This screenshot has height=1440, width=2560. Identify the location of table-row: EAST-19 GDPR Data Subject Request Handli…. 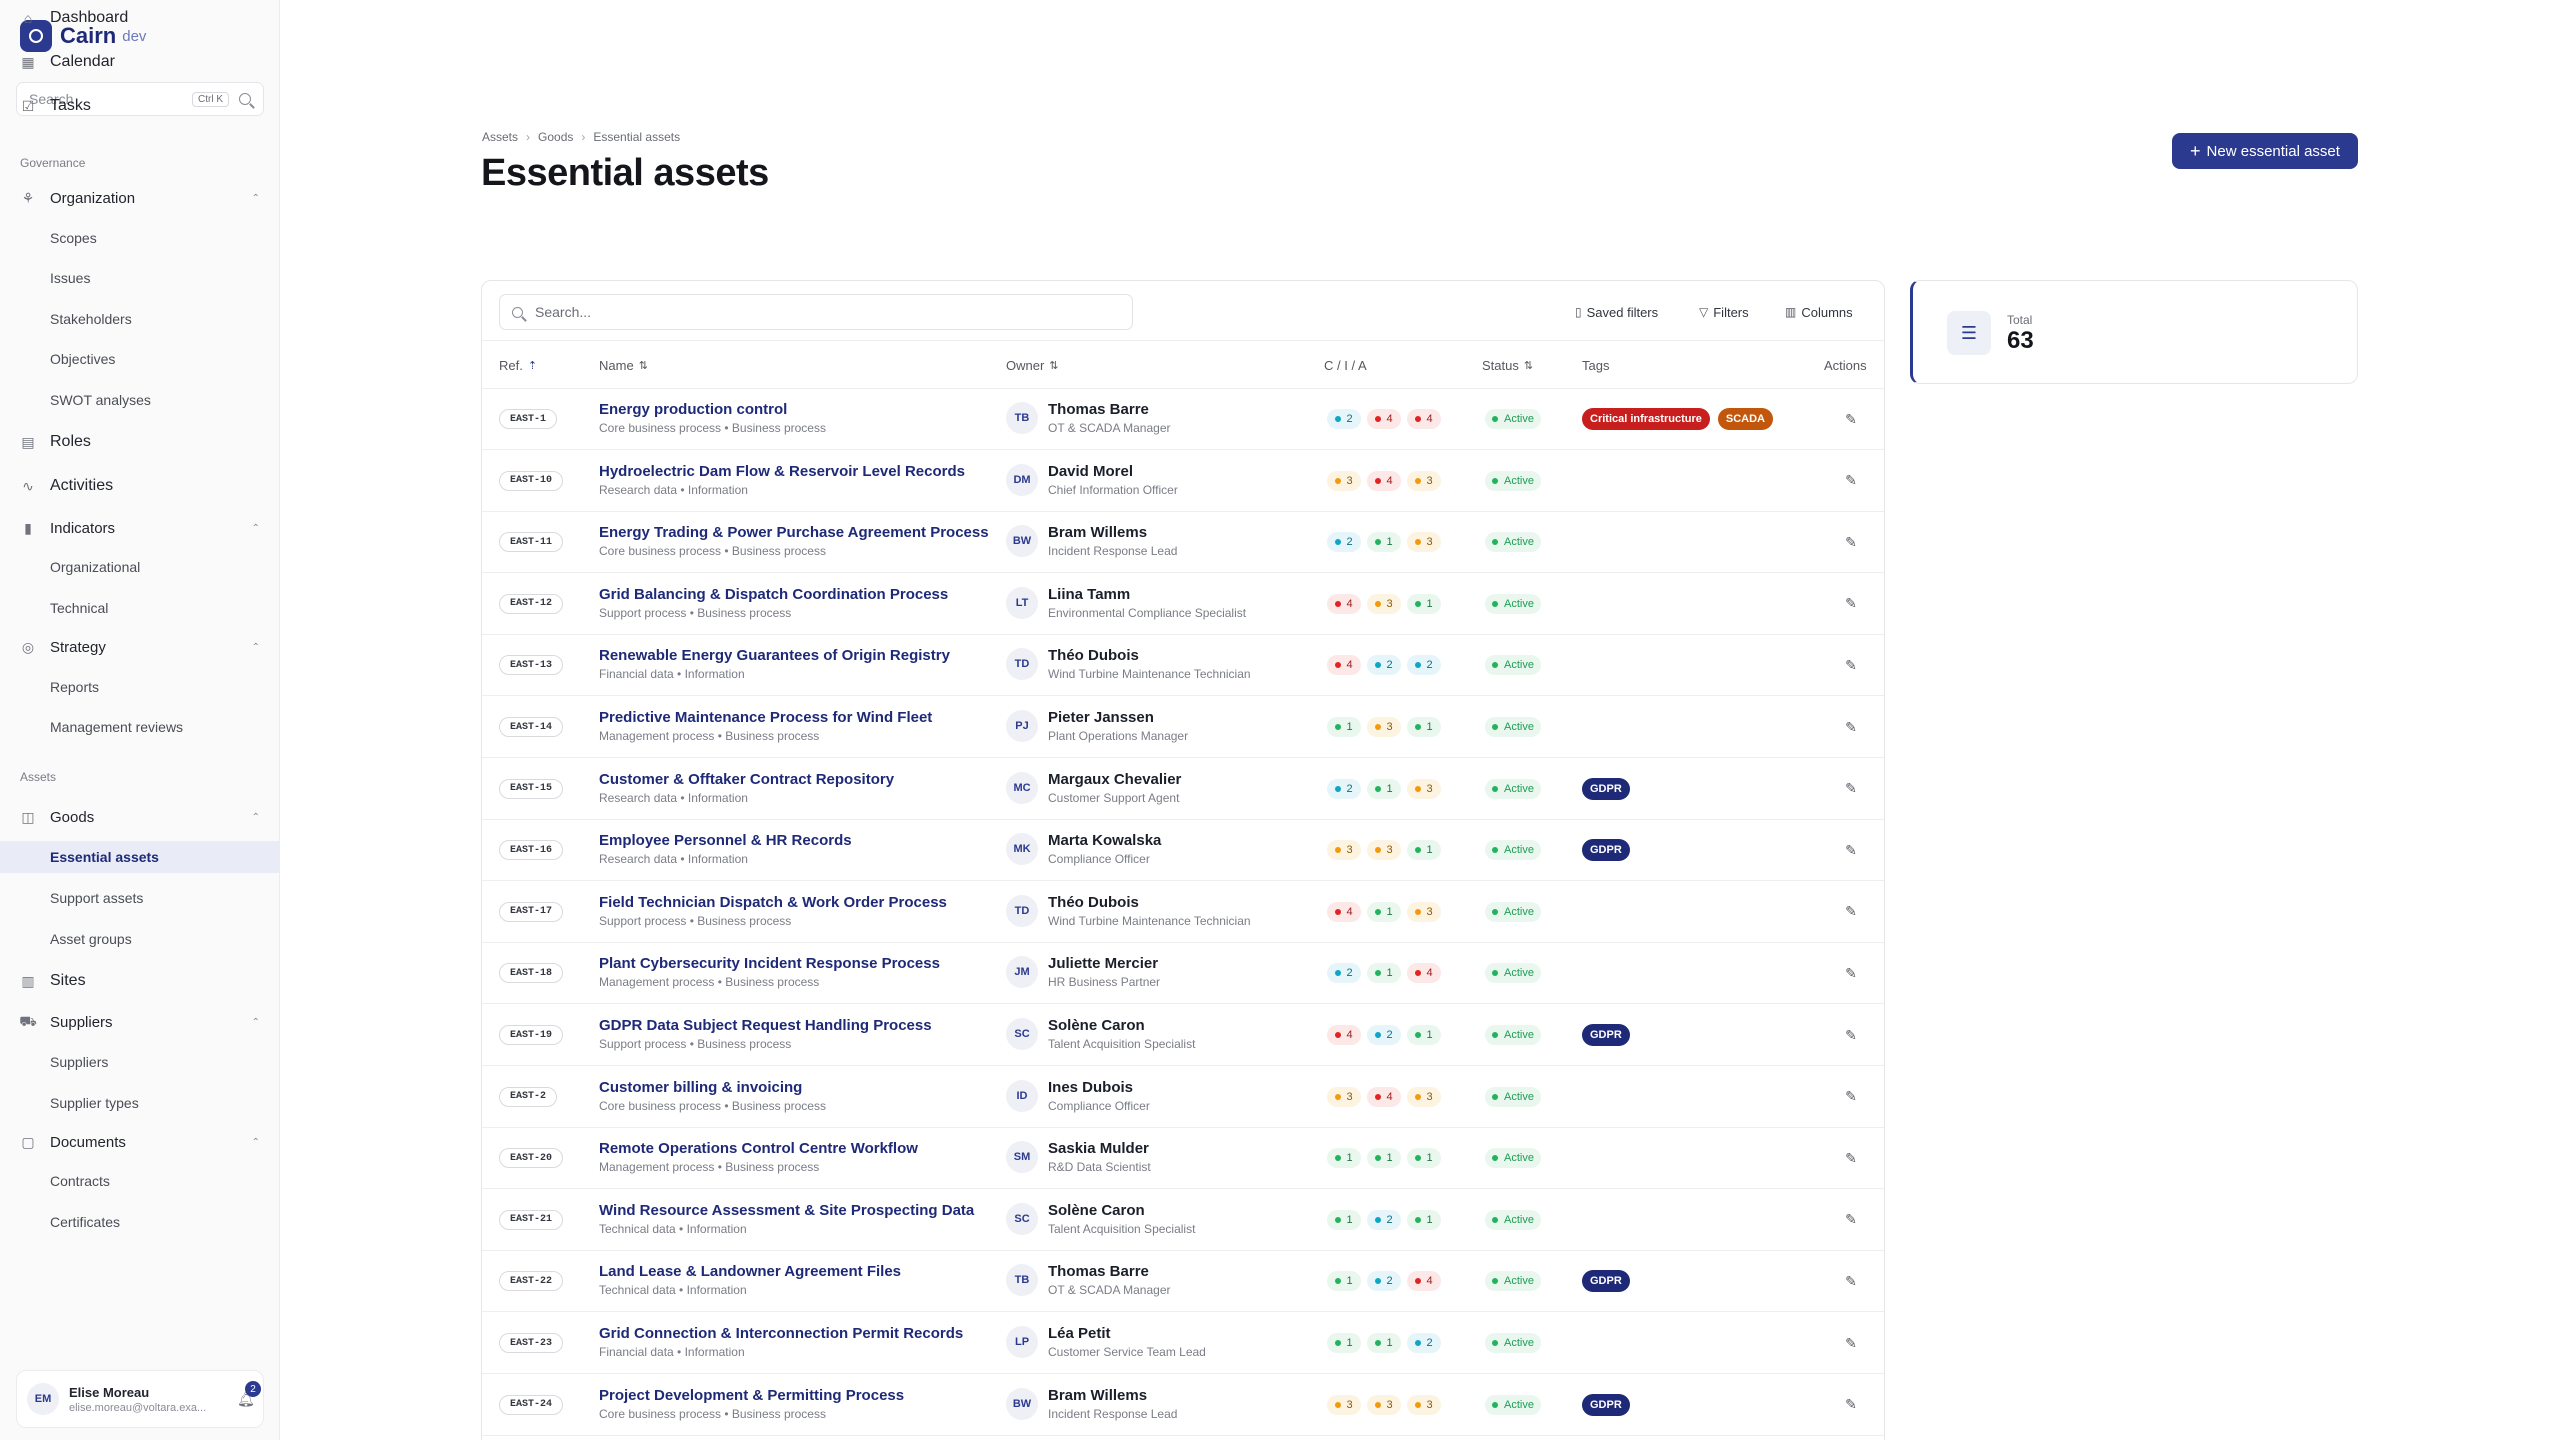
(1183, 1035).